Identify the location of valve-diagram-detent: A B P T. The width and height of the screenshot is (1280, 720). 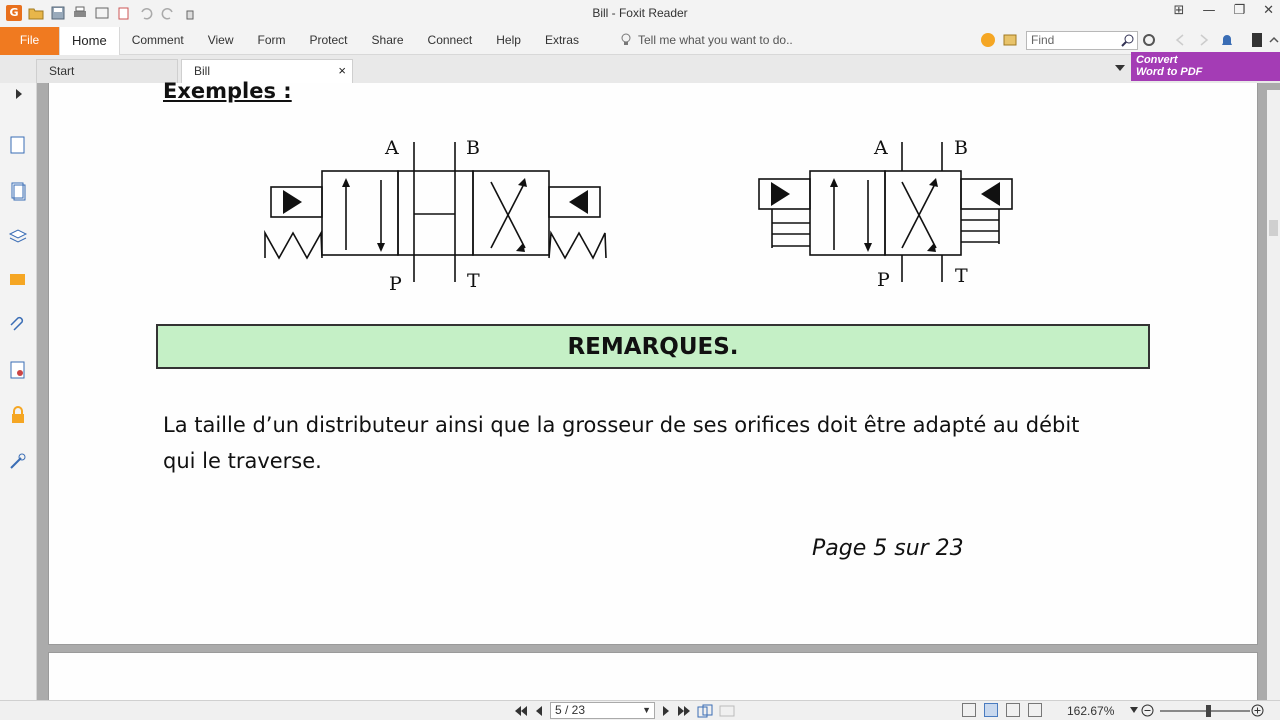
(885, 214).